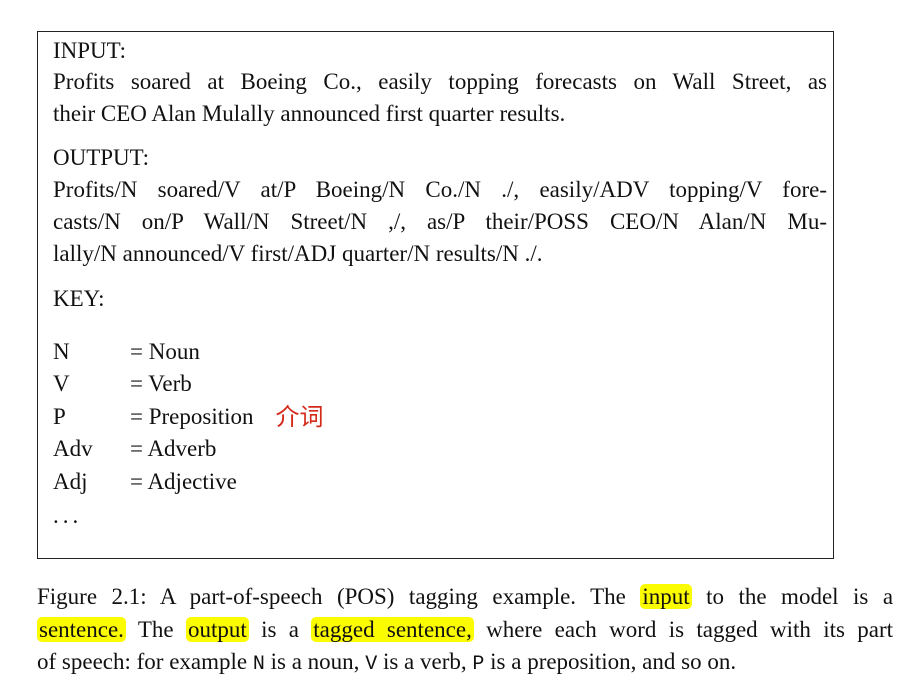 The image size is (909, 688). What do you see at coordinates (217, 629) in the screenshot?
I see `highlight: output` at bounding box center [217, 629].